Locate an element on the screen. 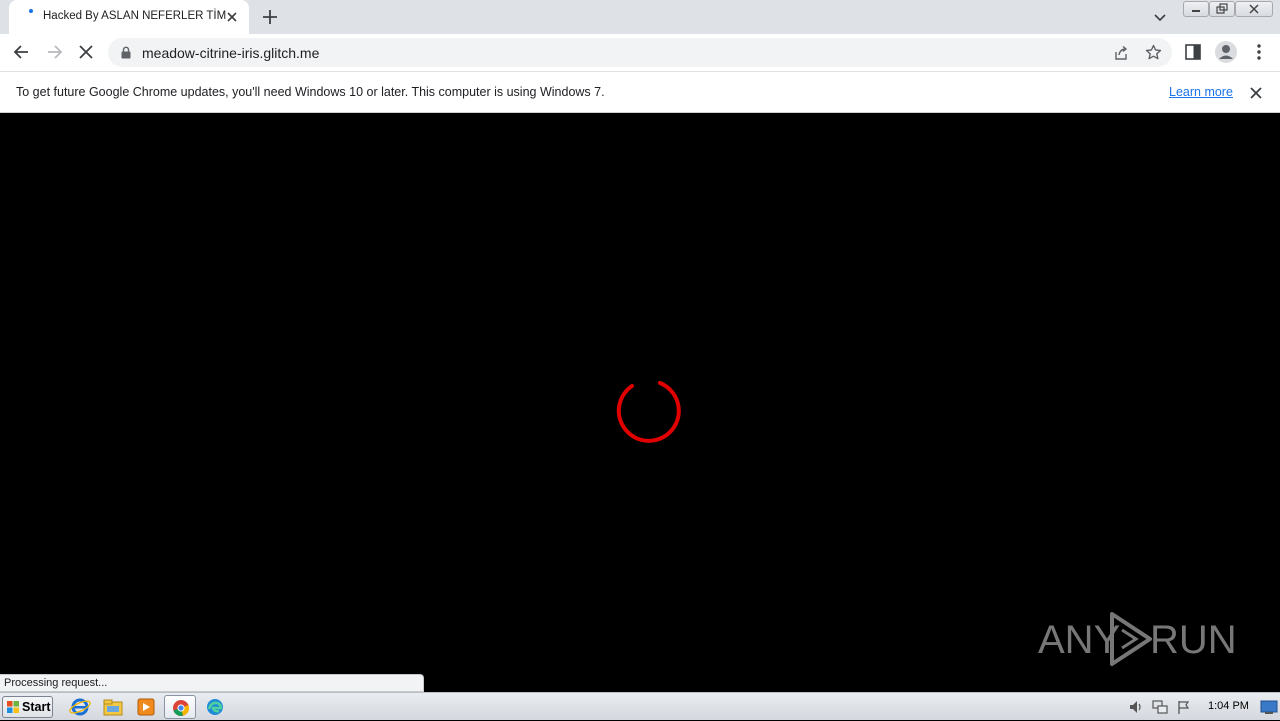 This screenshot has width=1280, height=721. browser-tab: Hacked By ASLAN NEFERLER TİM is located at coordinates (129, 17).